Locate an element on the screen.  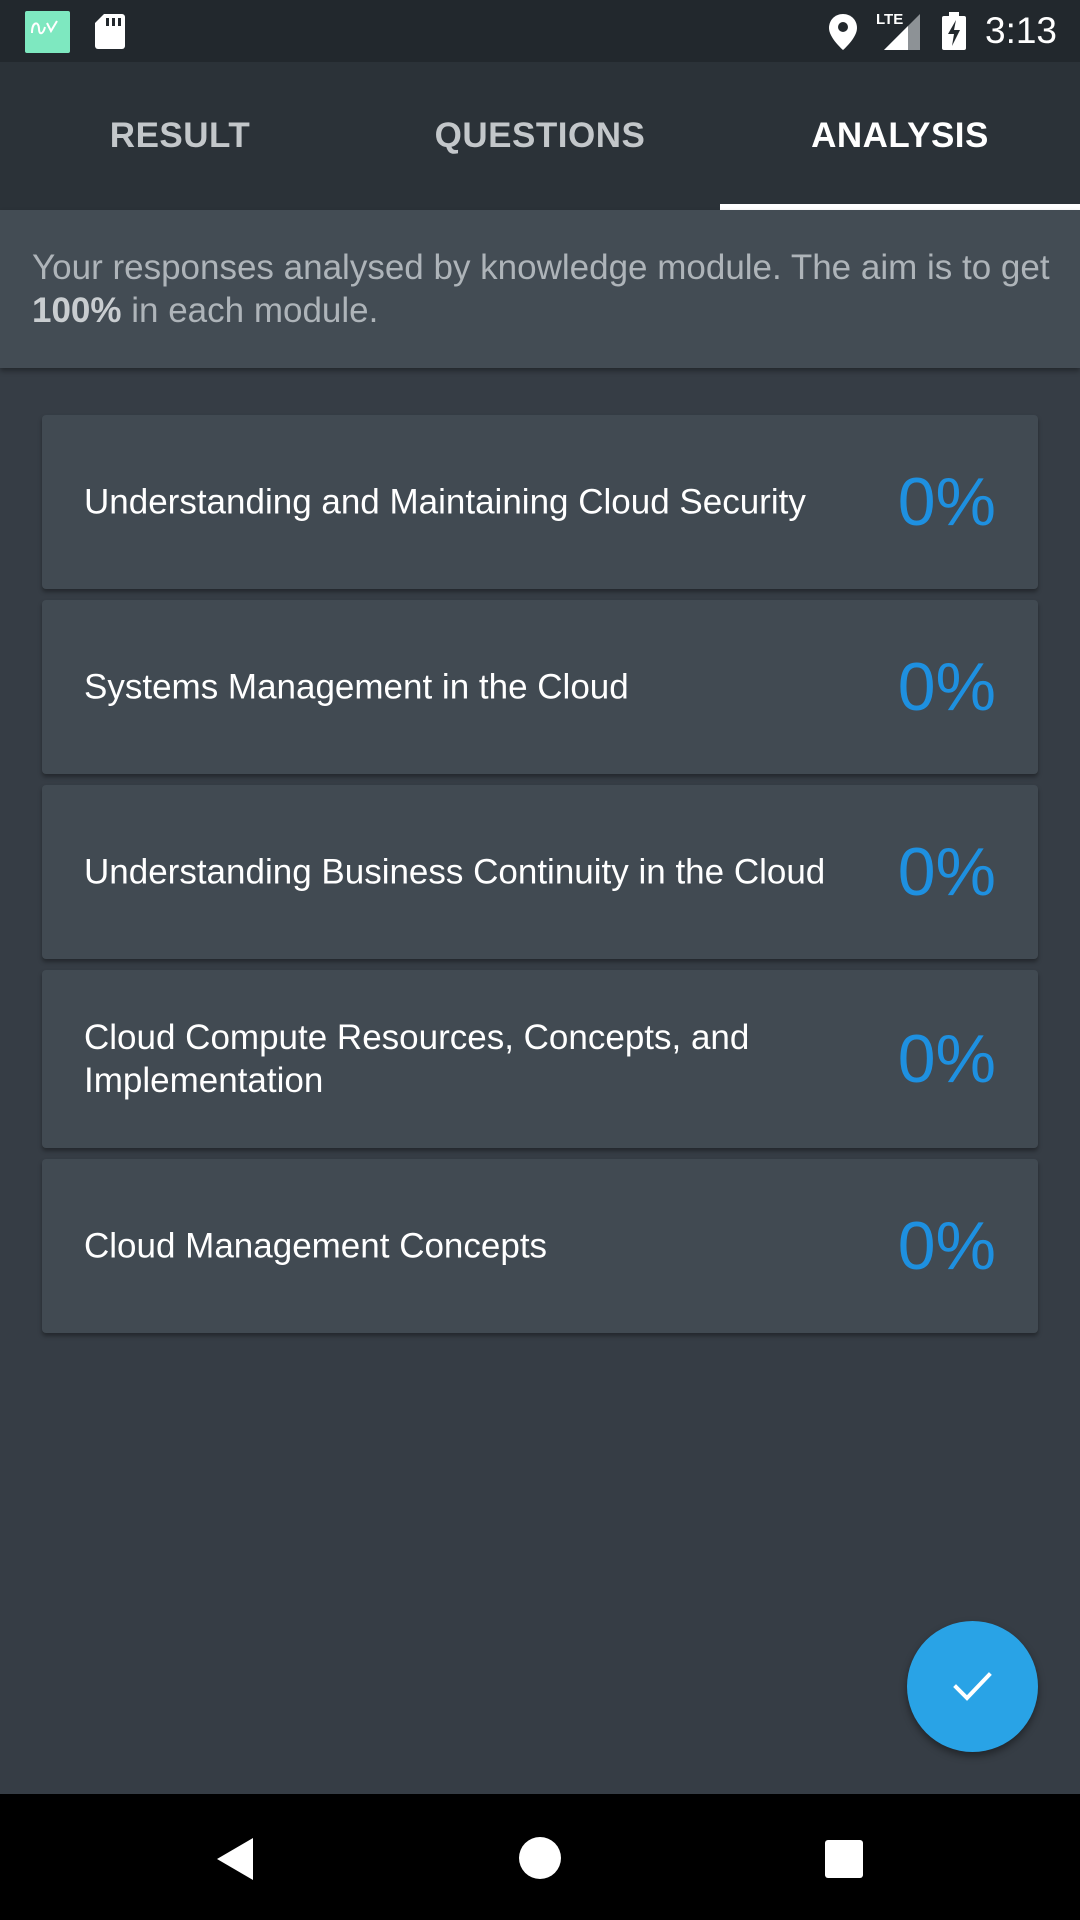
module-name: Cloud Management Concepts is located at coordinates (316, 1246).